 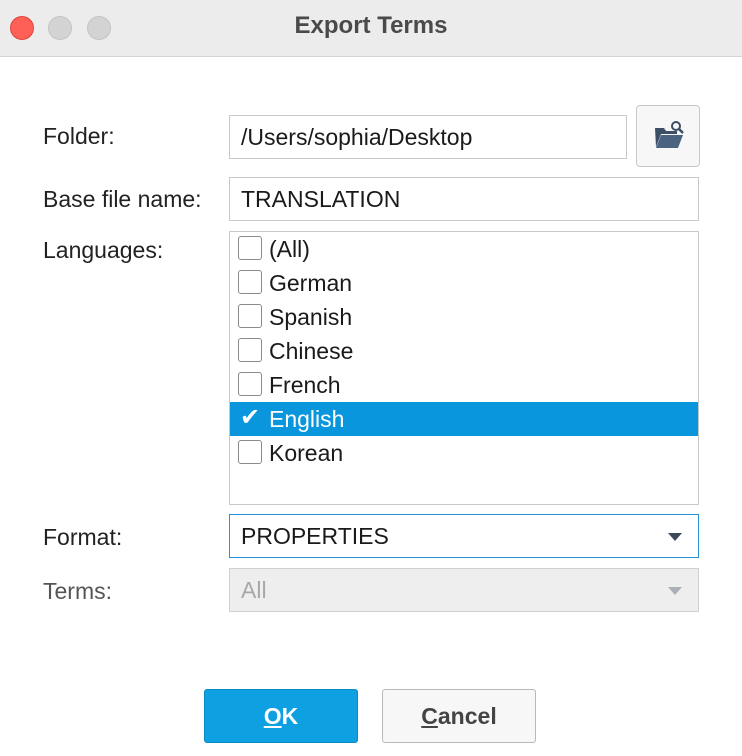 What do you see at coordinates (464, 590) in the screenshot?
I see `terms-dropdown: All` at bounding box center [464, 590].